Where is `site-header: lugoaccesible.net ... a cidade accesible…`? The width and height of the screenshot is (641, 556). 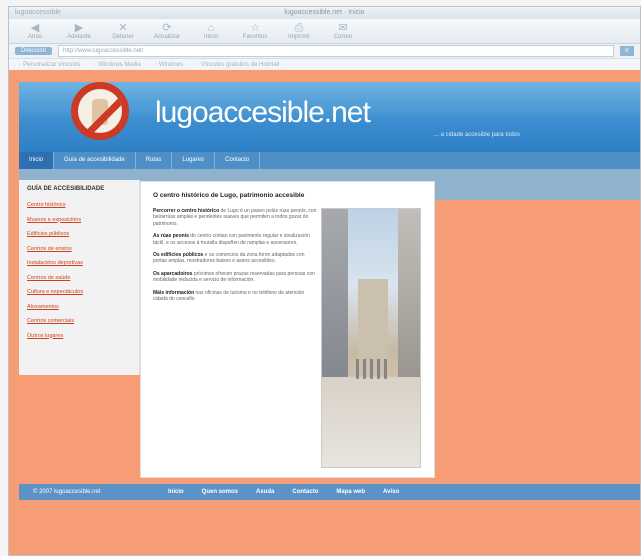 site-header: lugoaccesible.net ... a cidade accesible… is located at coordinates (329, 117).